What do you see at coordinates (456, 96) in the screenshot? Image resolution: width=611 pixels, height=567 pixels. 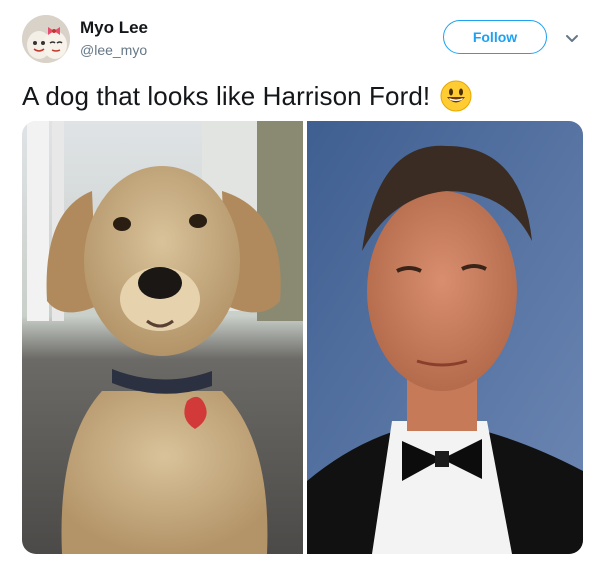 I see `grinning-face-icon` at bounding box center [456, 96].